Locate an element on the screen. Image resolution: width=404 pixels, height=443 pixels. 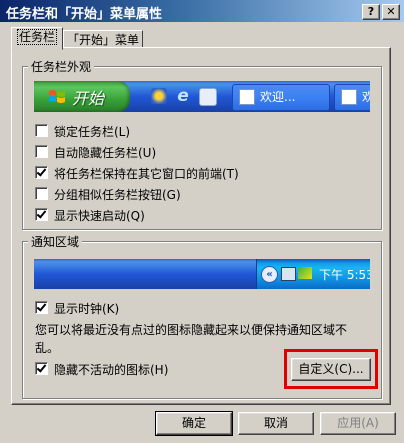
task-item: 欢 is located at coordinates (352, 97).